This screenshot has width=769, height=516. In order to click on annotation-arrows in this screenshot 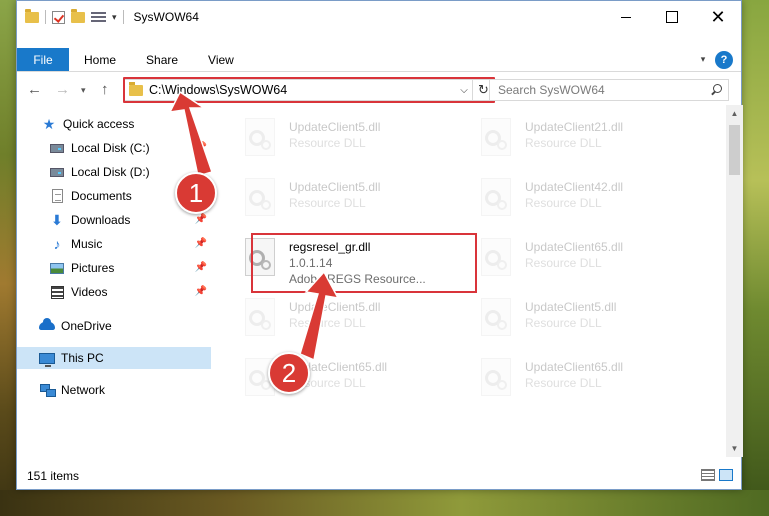, I will do `click(254, 226)`.